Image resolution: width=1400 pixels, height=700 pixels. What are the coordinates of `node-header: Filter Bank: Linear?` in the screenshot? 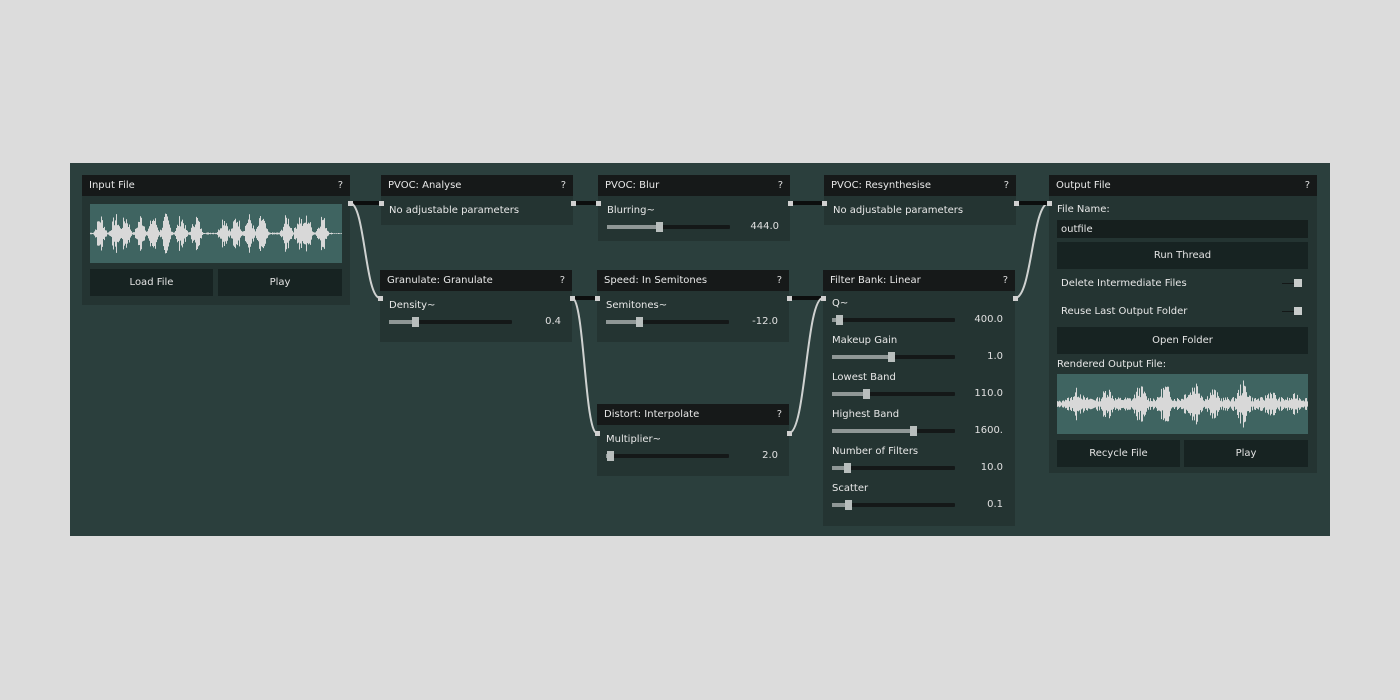 It's located at (919, 280).